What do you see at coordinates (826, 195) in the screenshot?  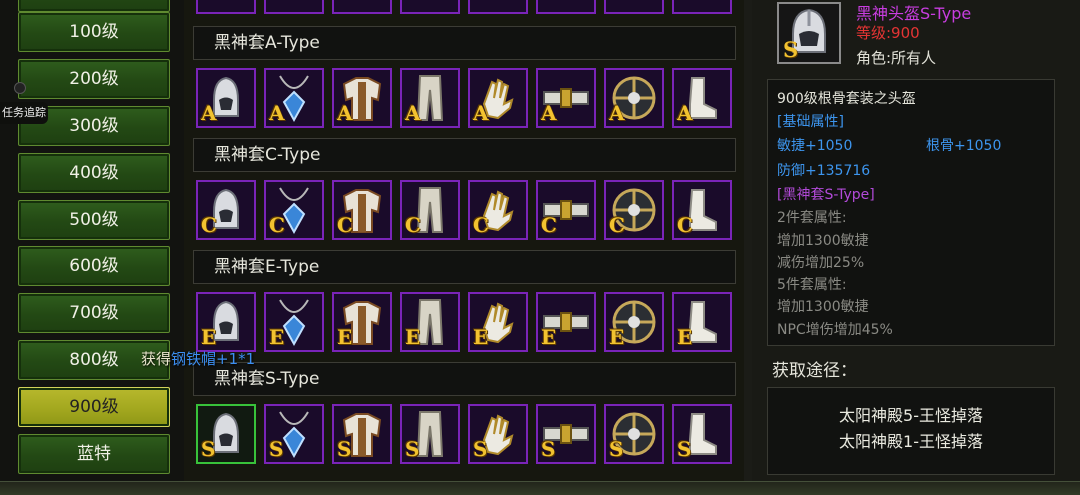 I see `set-attr-header: [黑神套S-Type]` at bounding box center [826, 195].